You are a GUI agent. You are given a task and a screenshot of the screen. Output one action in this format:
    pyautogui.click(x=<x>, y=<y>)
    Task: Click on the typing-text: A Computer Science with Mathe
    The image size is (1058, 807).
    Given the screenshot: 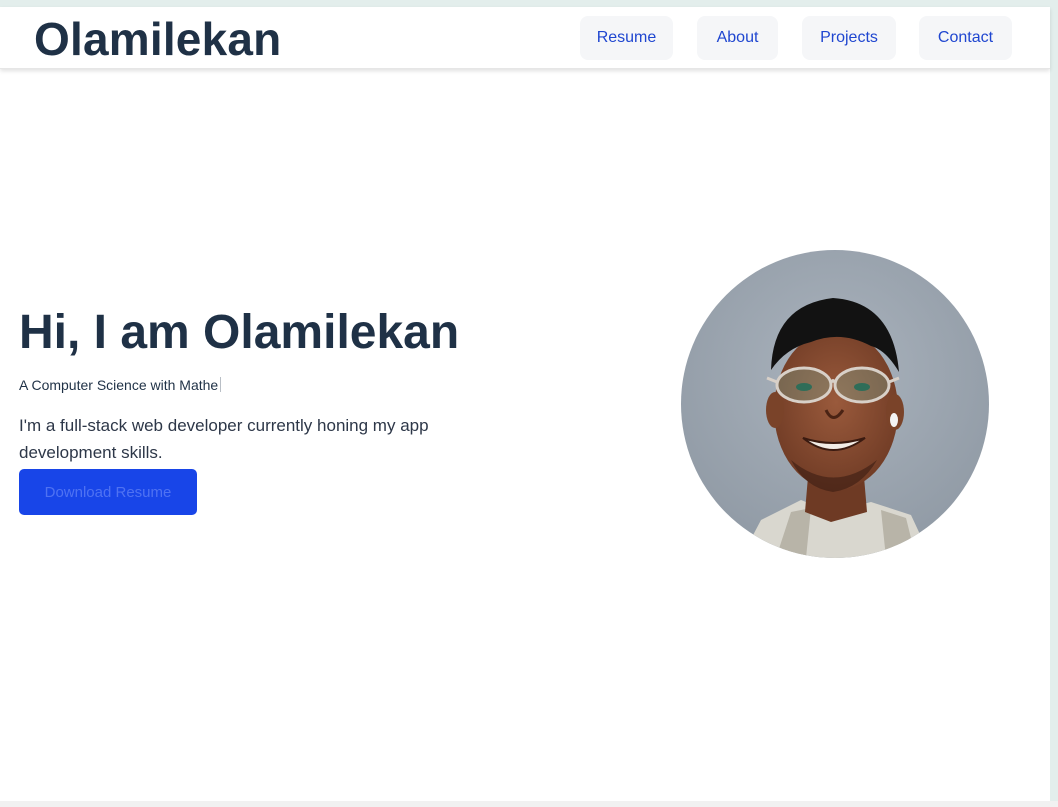 What is the action you would take?
    pyautogui.click(x=119, y=385)
    